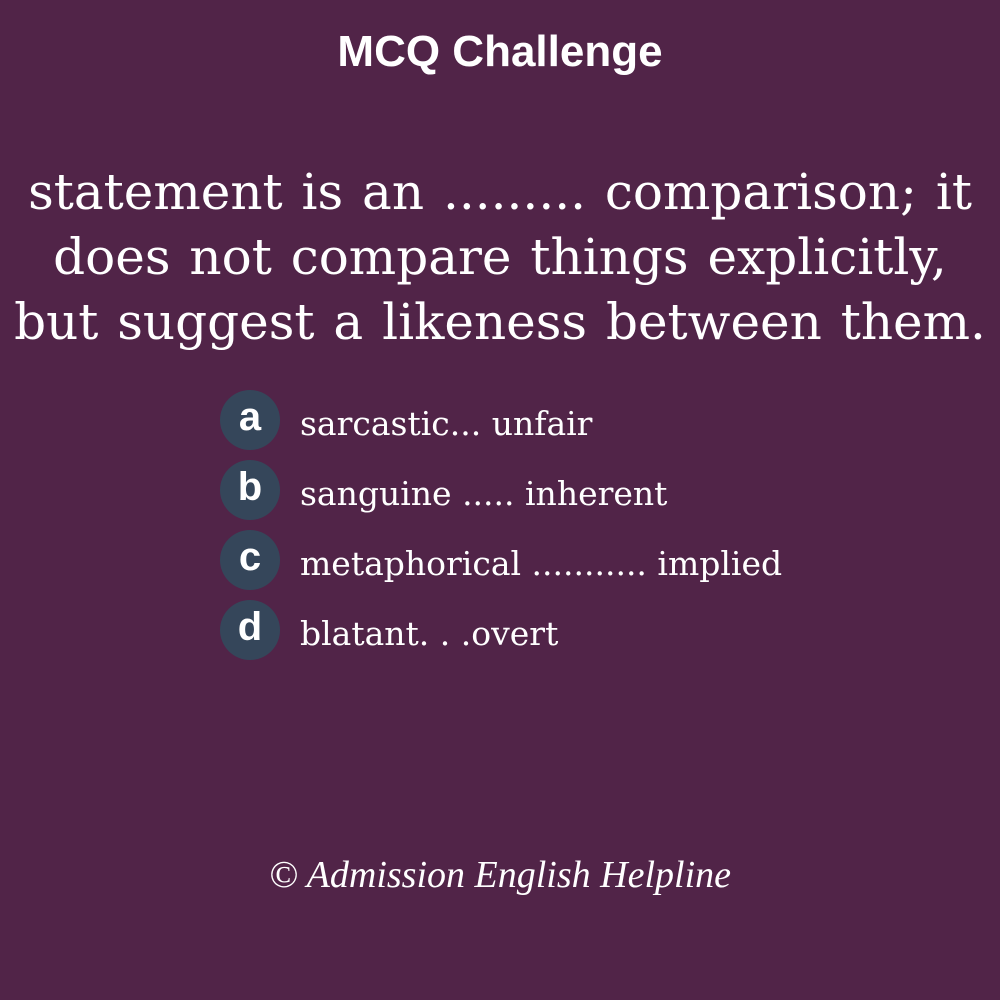  Describe the element at coordinates (429, 633) in the screenshot. I see `option-d-text: blatant. . .overt` at that location.